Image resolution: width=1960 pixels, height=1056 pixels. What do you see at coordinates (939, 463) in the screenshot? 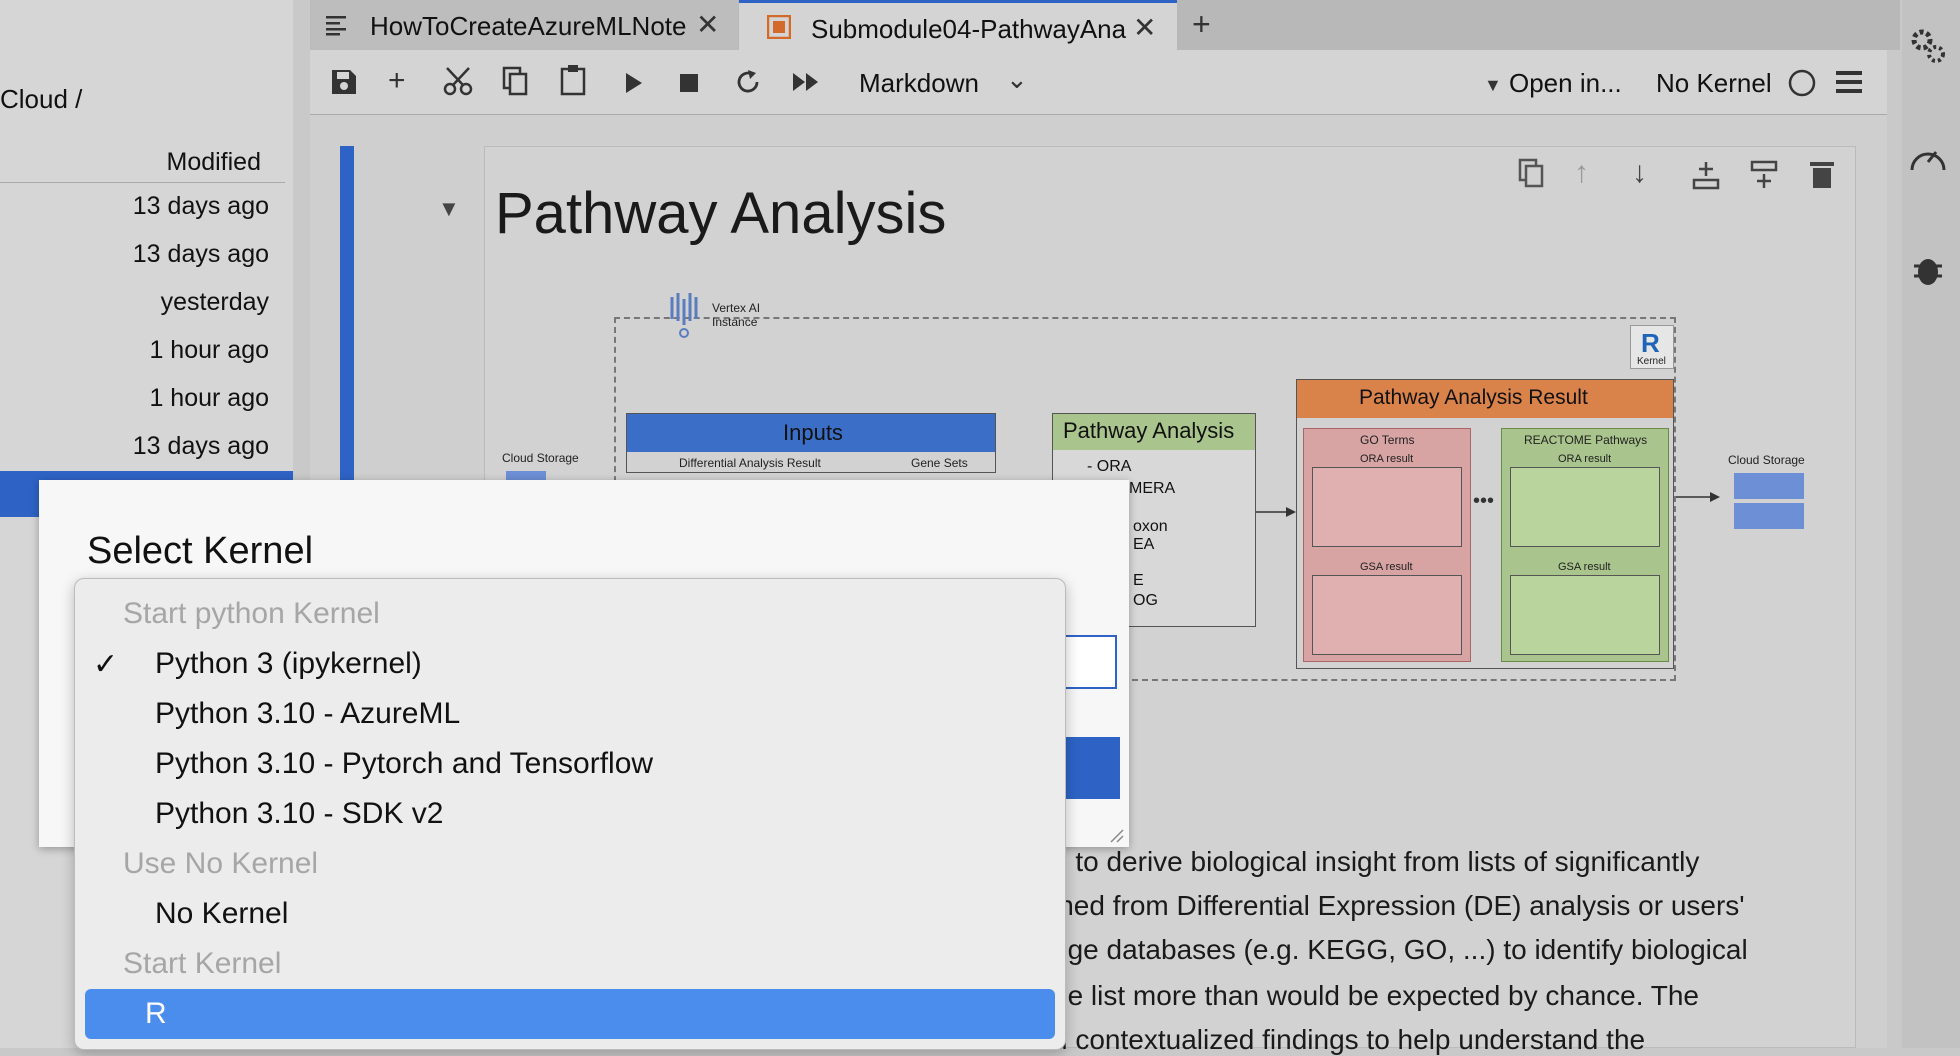
I see `inputs-sub2: Gene Sets` at bounding box center [939, 463].